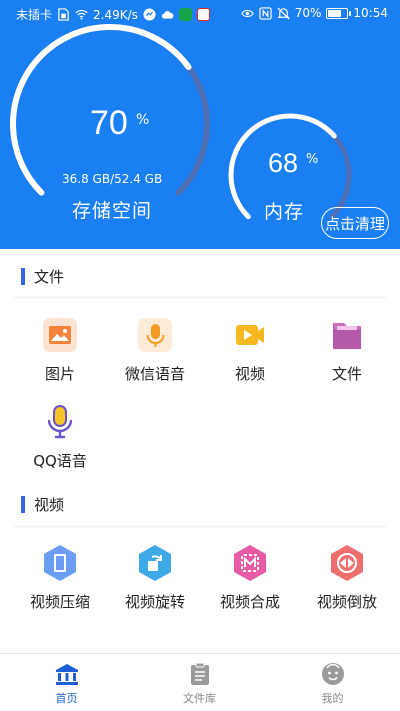 Image resolution: width=400 pixels, height=711 pixels. What do you see at coordinates (355, 223) in the screenshot?
I see `clean-button: 点击清理` at bounding box center [355, 223].